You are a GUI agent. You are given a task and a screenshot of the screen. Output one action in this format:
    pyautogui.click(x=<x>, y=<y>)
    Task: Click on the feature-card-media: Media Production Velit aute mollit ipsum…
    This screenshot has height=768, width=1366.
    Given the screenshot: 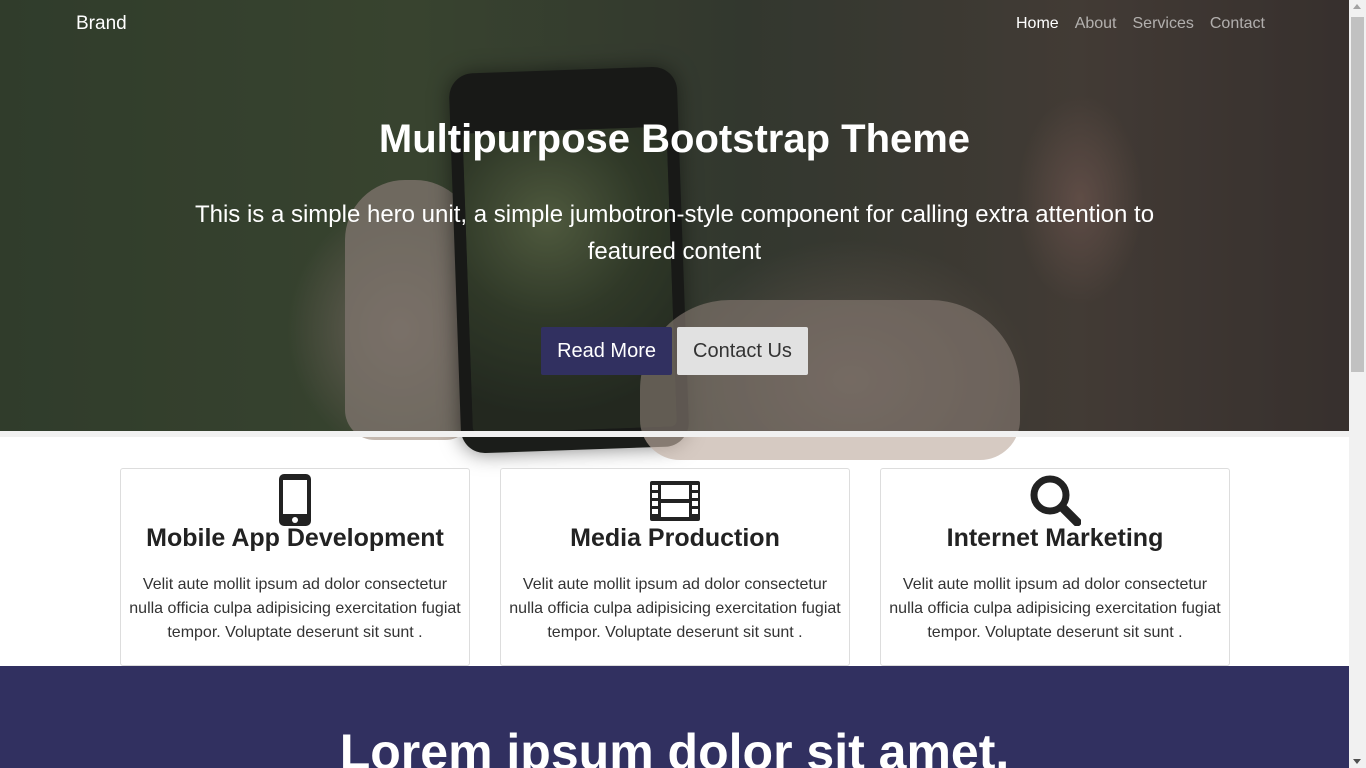 What is the action you would take?
    pyautogui.click(x=675, y=567)
    